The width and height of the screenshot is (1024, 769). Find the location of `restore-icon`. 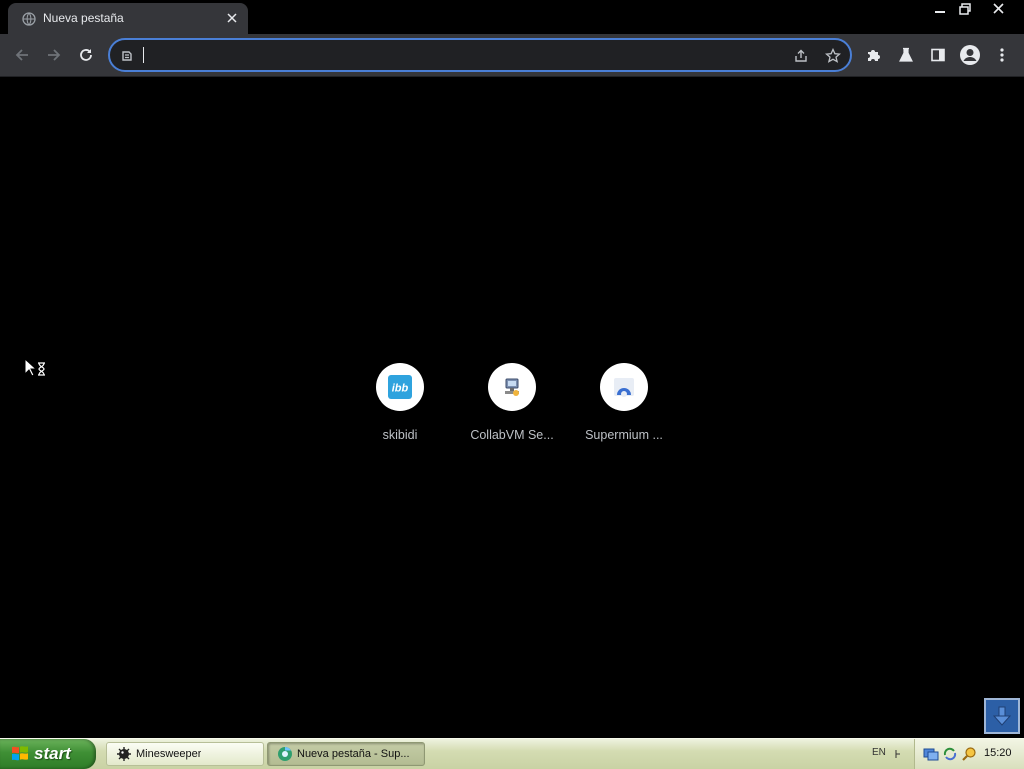

restore-icon is located at coordinates (965, 8).